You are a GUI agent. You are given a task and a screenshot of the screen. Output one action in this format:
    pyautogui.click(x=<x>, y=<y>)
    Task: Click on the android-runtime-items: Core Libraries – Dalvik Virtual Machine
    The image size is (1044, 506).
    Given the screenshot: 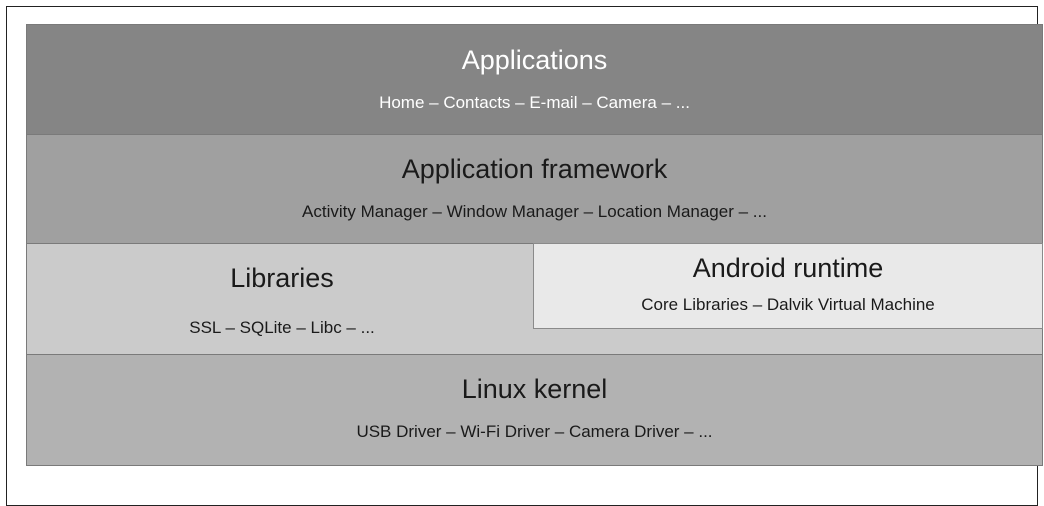 What is the action you would take?
    pyautogui.click(x=788, y=304)
    